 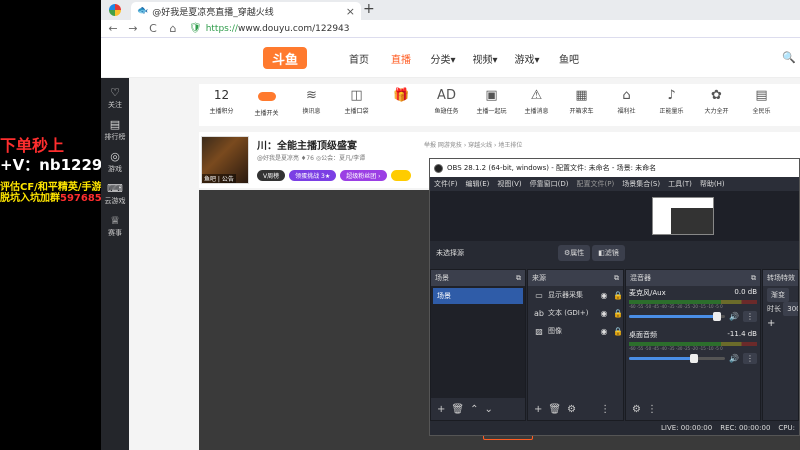 I want to click on scenes-dock-header: 场景 ⧉, so click(x=478, y=278).